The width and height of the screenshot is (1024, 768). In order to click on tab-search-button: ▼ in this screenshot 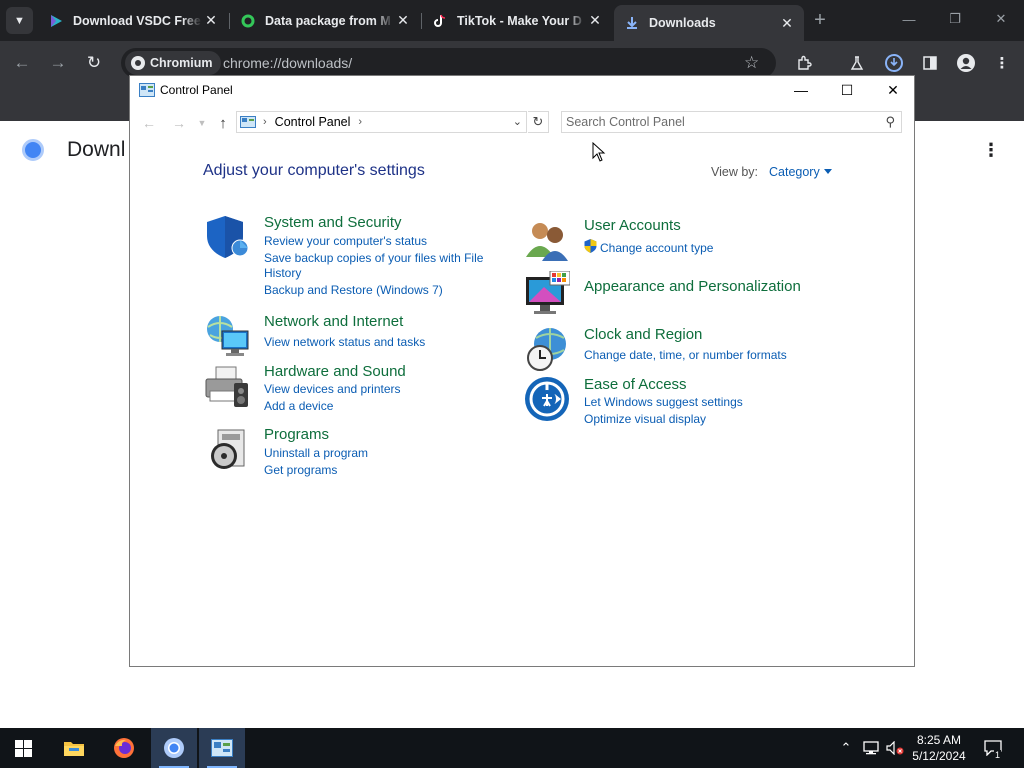, I will do `click(19, 20)`.